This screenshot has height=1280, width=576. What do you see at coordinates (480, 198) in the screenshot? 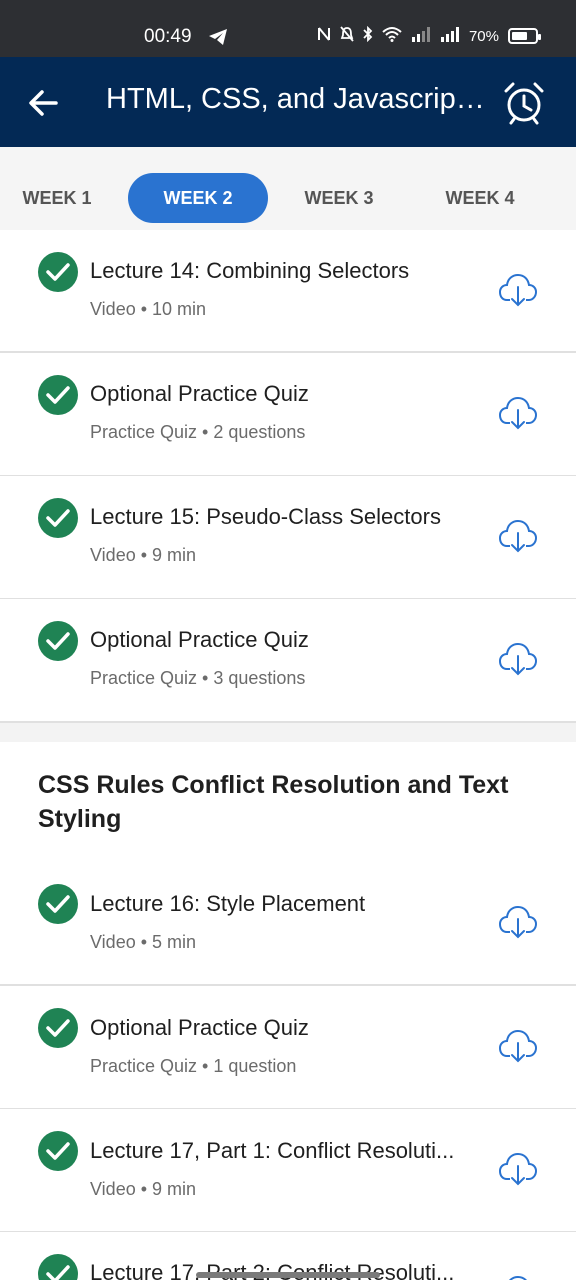
I see `tab-week-4: WEEK 4` at bounding box center [480, 198].